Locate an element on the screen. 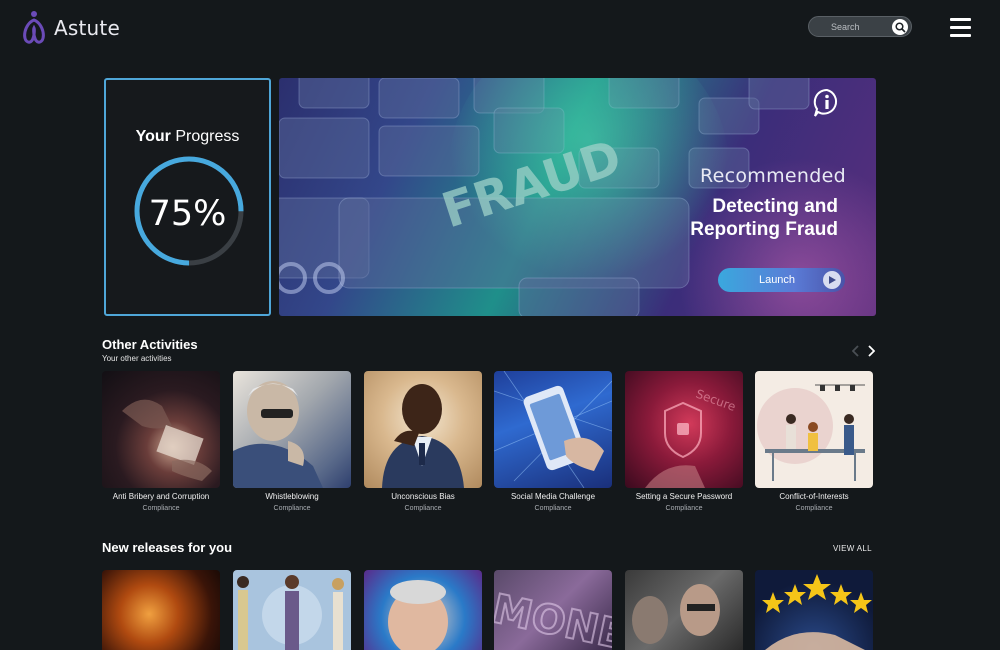  activity-name: Conflict-of-Interests is located at coordinates (814, 496).